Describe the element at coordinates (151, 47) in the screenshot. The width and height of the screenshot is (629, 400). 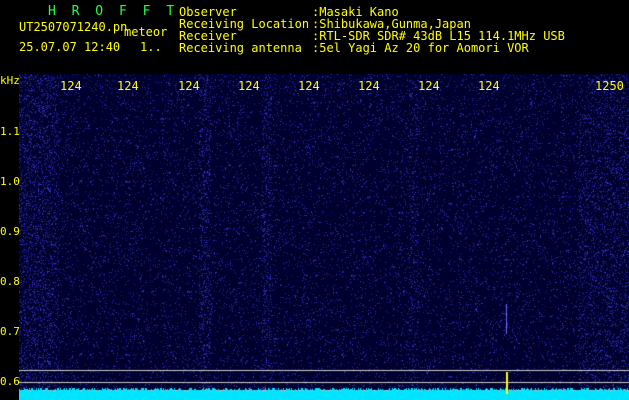
I see `file-index: 1..` at that location.